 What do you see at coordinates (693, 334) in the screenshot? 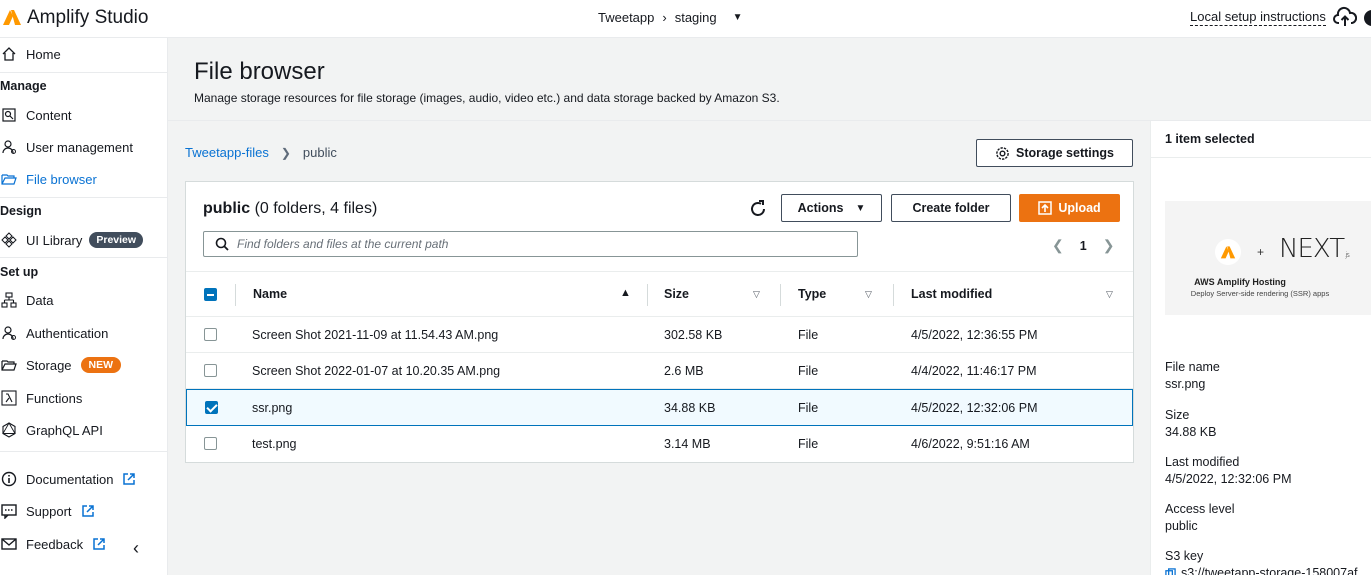
I see `file-size: 302.58 KB` at bounding box center [693, 334].